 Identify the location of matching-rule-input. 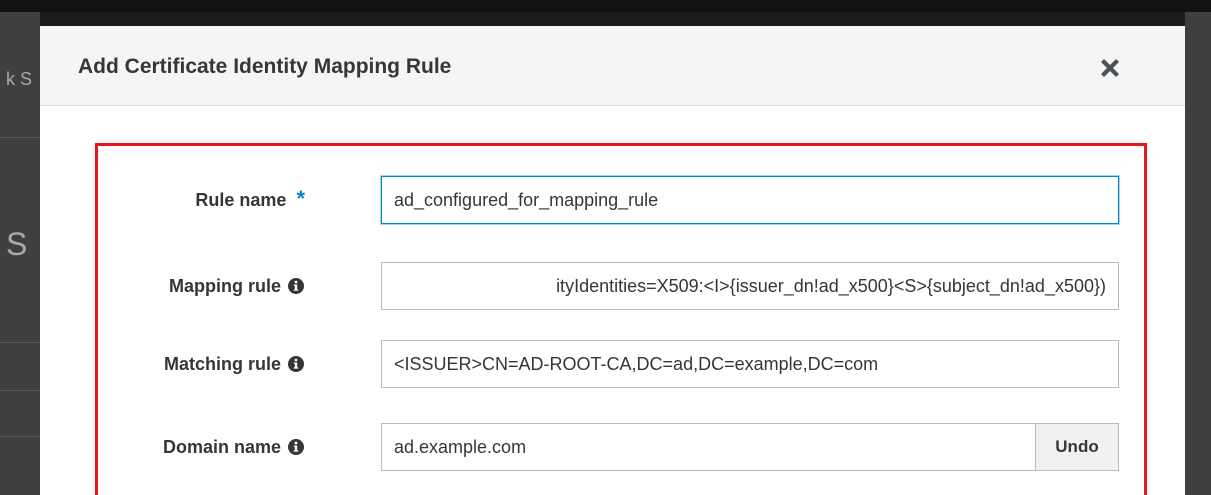
(750, 364).